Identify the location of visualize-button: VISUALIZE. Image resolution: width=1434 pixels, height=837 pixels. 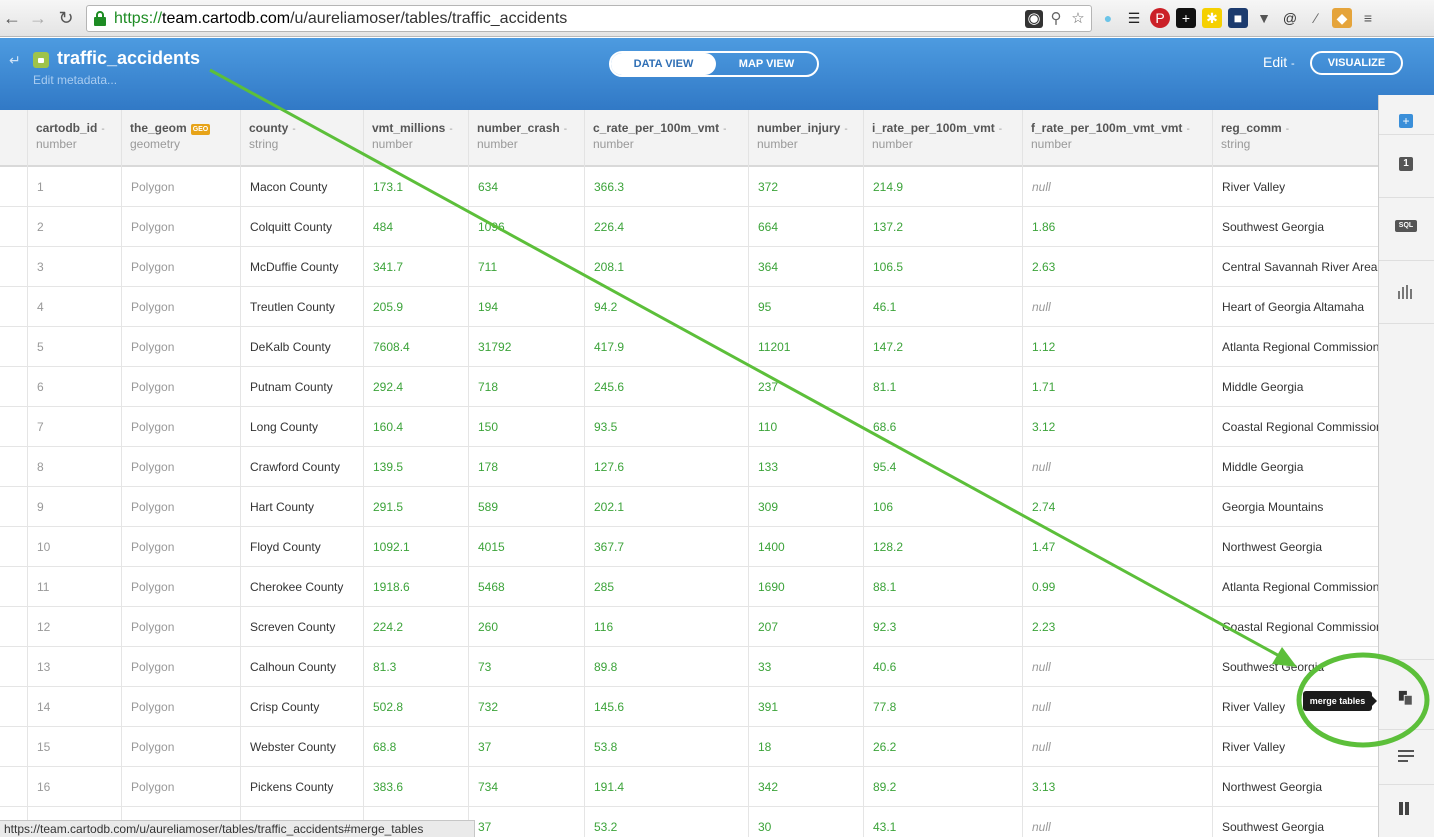
(1356, 63).